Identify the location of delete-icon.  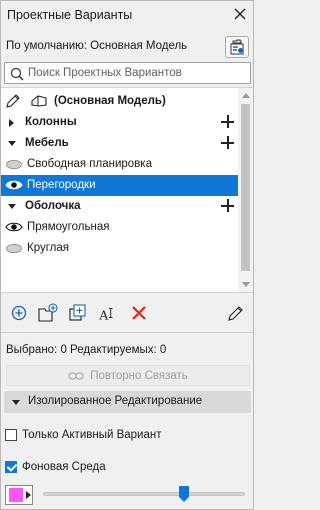
(139, 313).